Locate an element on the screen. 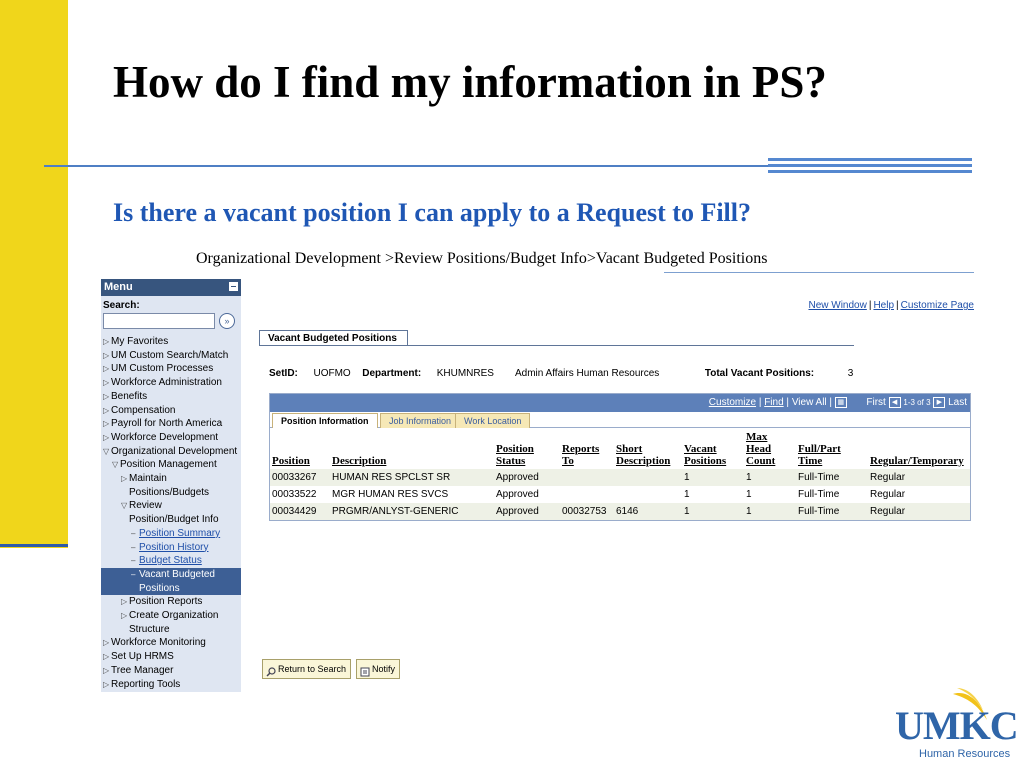 Image resolution: width=1024 pixels, height=768 pixels. menu-item-position-management: ▽ Position Management is located at coordinates (171, 465).